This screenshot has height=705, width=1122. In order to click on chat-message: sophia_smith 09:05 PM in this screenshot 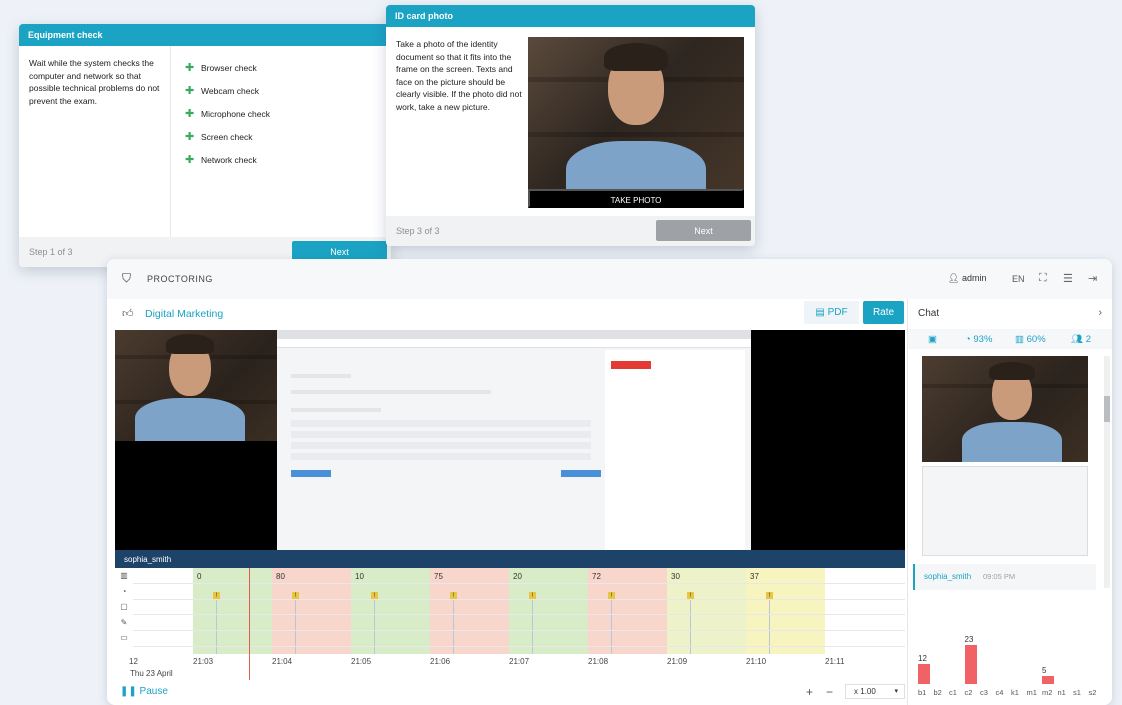, I will do `click(1004, 577)`.